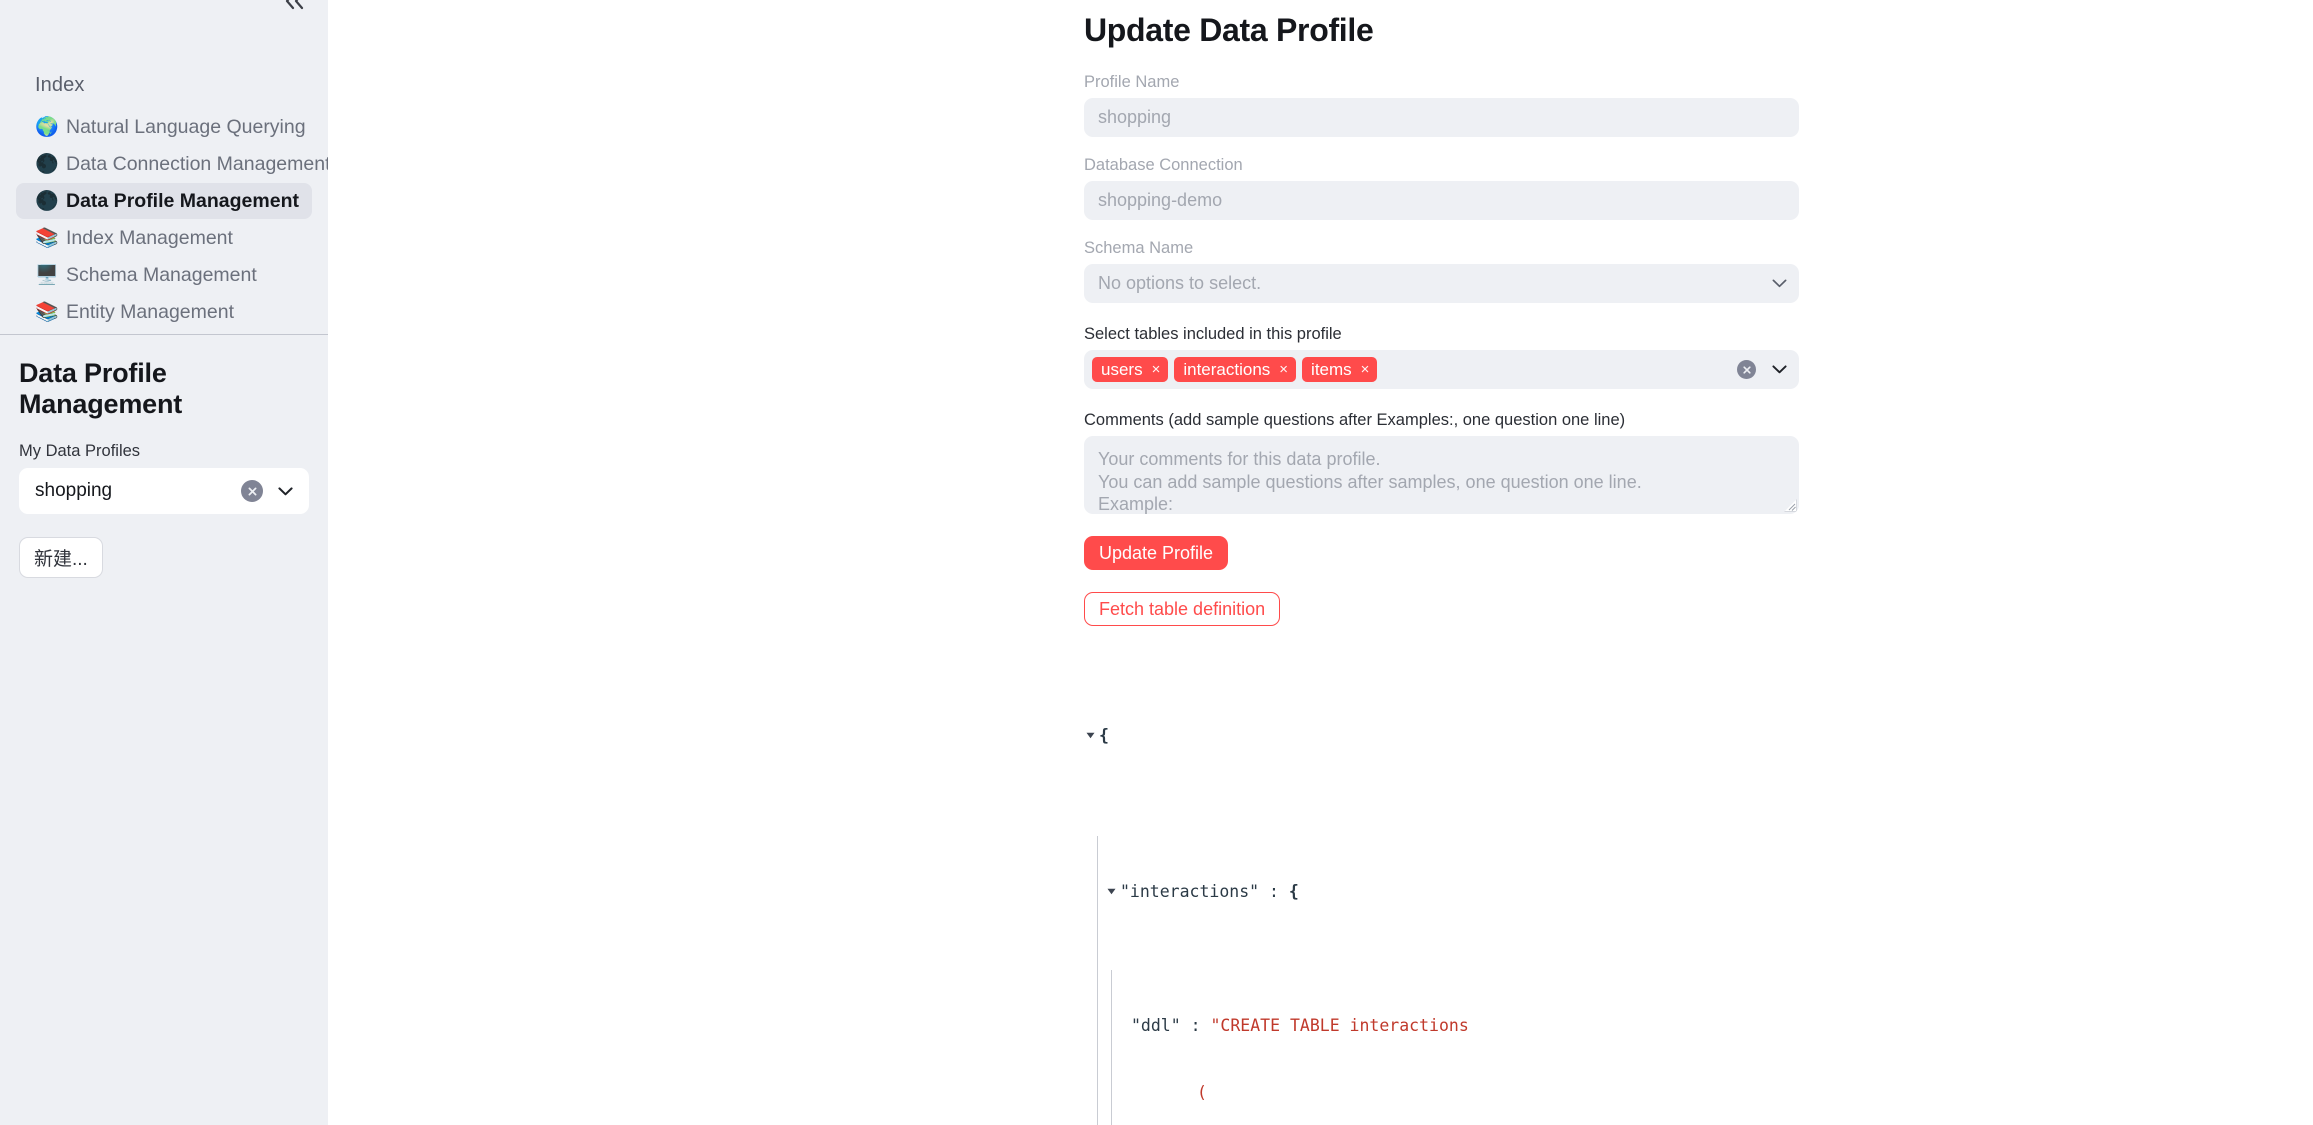 The width and height of the screenshot is (2313, 1125). Describe the element at coordinates (1790, 505) in the screenshot. I see `resize-handle-icon` at that location.